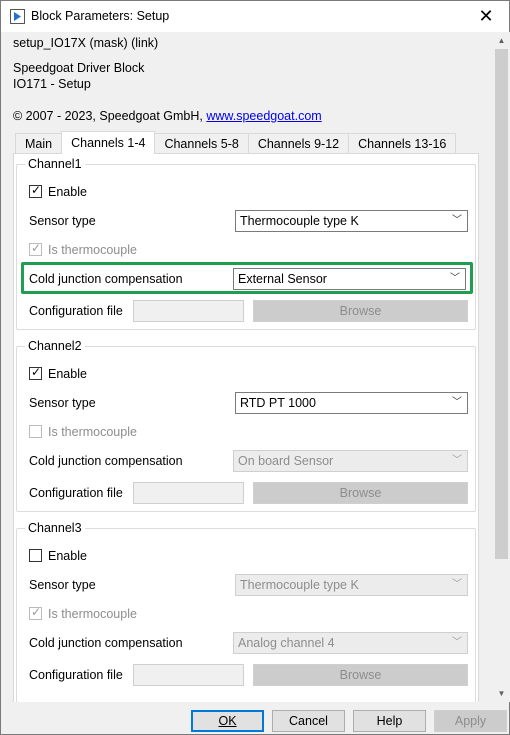 This screenshot has height=735, width=510. I want to click on channel1-config-file-input, so click(188, 311).